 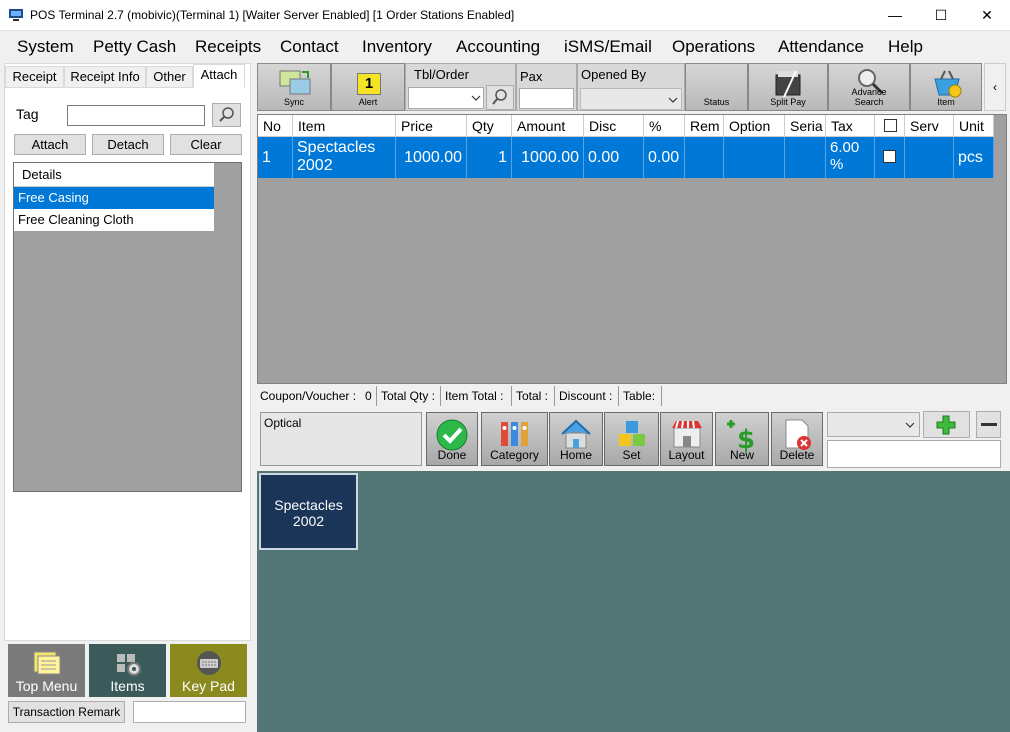 I want to click on layout-button: Layout, so click(x=686, y=439).